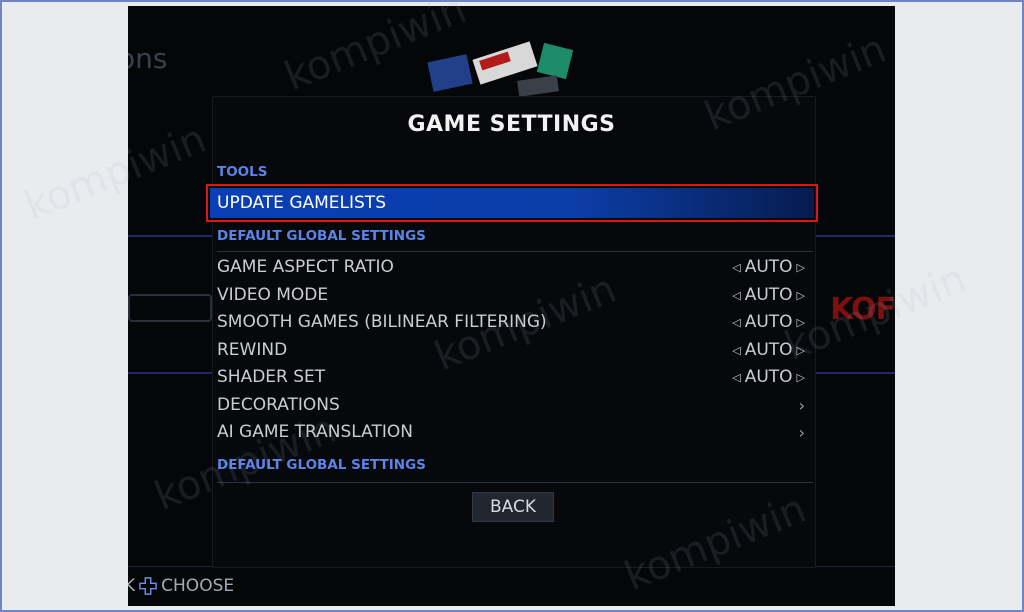 This screenshot has height=612, width=1024. Describe the element at coordinates (513, 507) in the screenshot. I see `back-button: BACK` at that location.